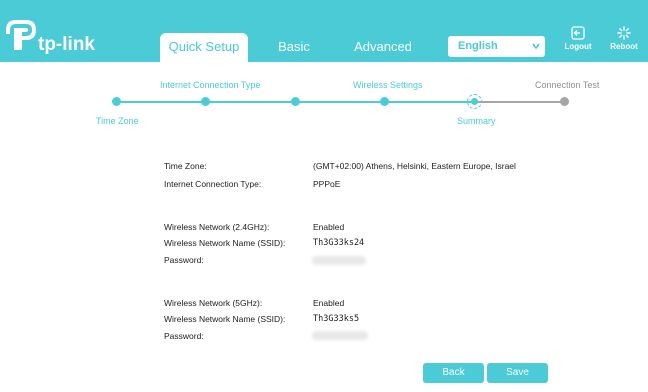 The image size is (648, 392). What do you see at coordinates (536, 50) in the screenshot?
I see `chevron-down-icon` at bounding box center [536, 50].